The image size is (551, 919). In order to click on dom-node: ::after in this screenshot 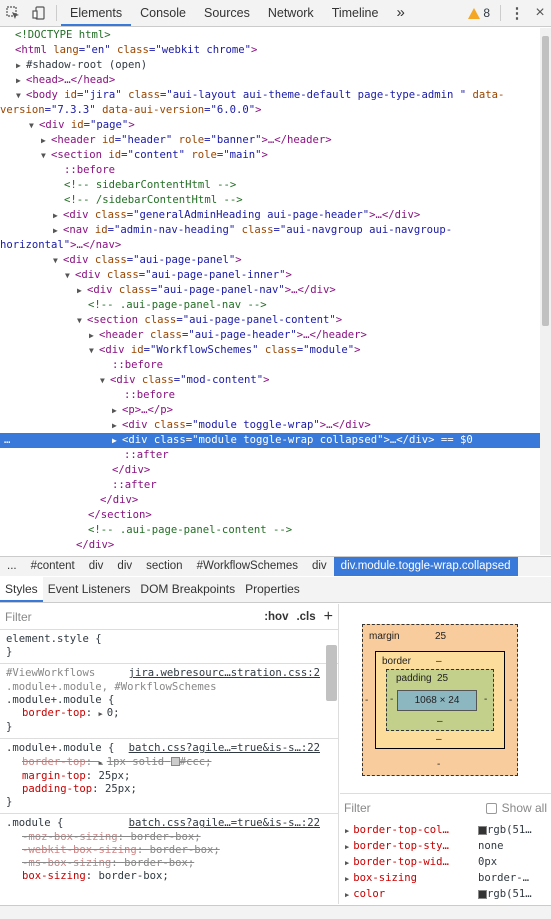, I will do `click(146, 455)`.